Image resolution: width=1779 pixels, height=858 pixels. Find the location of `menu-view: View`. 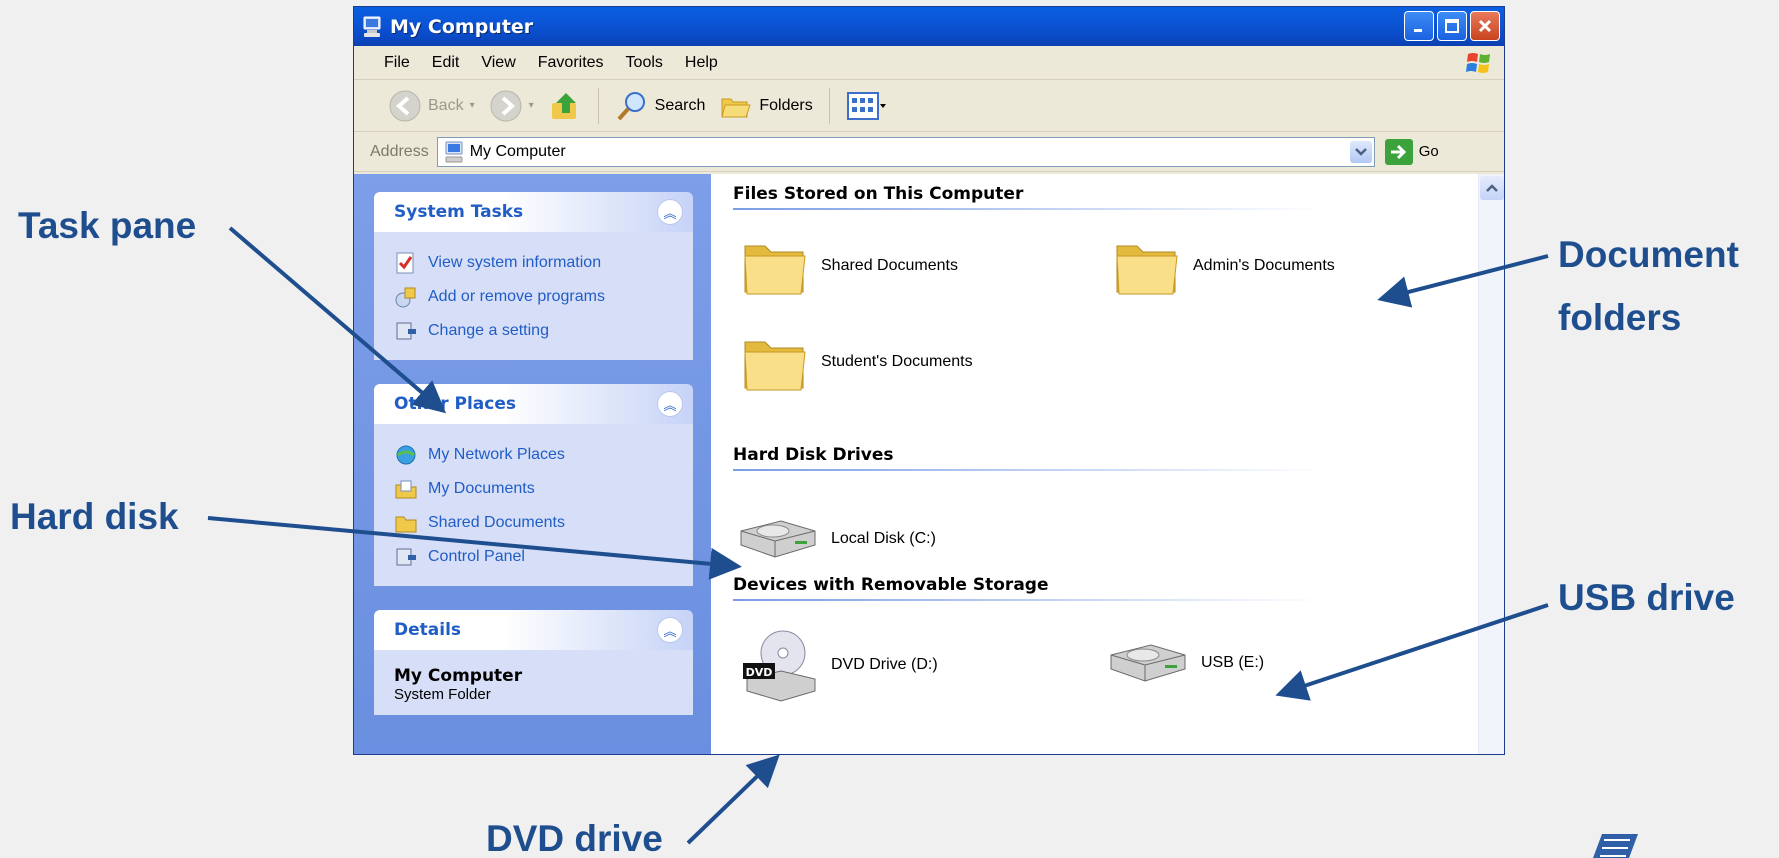

menu-view: View is located at coordinates (498, 63).